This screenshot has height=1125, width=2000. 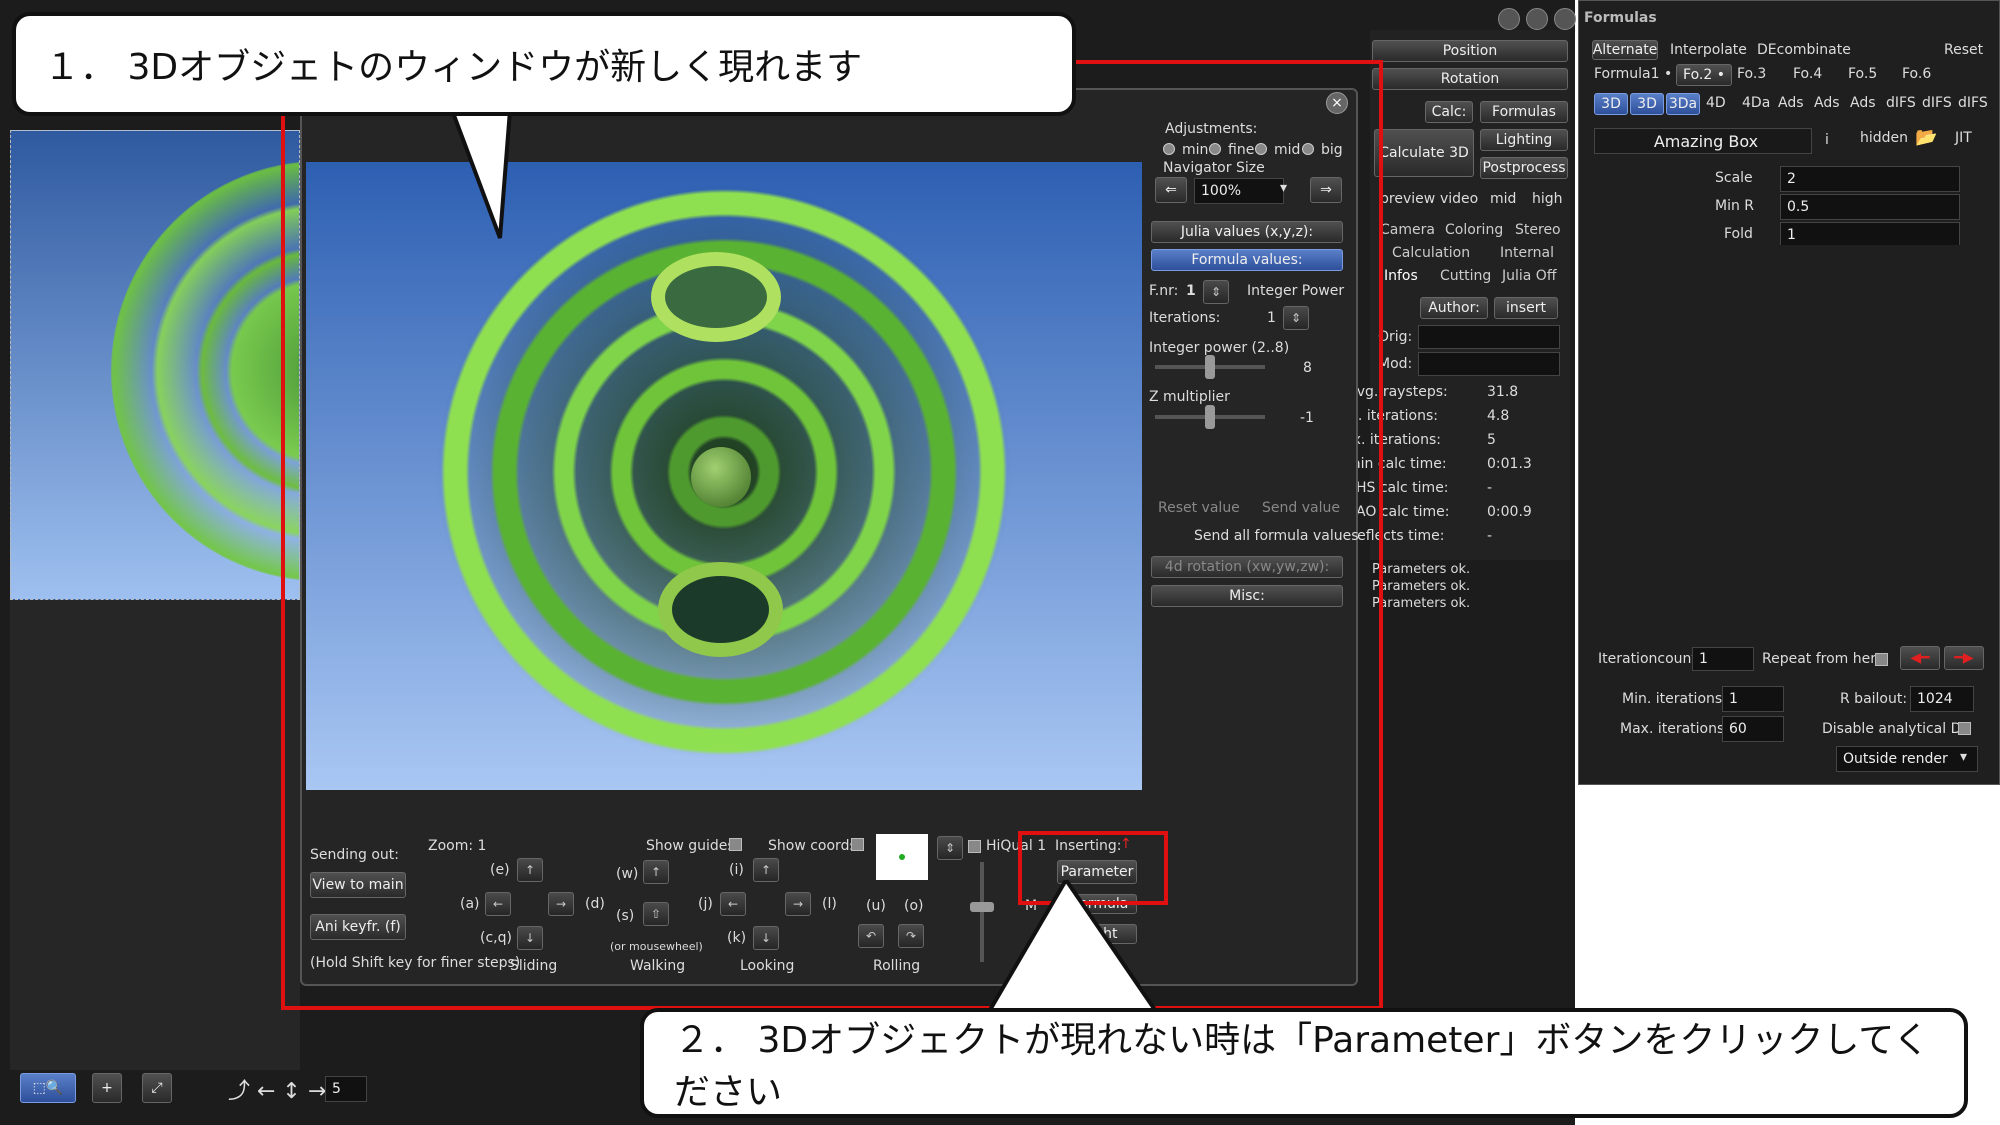 What do you see at coordinates (1459, 199) in the screenshot?
I see `video-option: video` at bounding box center [1459, 199].